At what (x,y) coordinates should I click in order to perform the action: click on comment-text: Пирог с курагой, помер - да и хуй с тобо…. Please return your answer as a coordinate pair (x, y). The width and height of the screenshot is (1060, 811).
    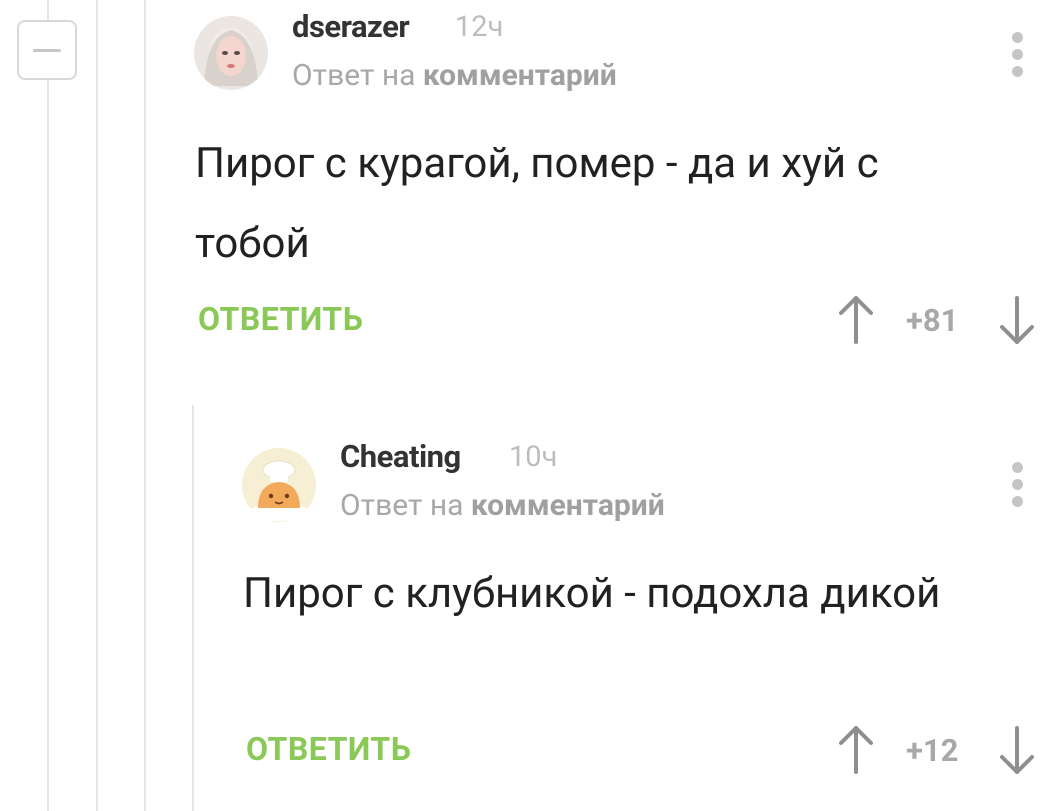
    Looking at the image, I should click on (537, 203).